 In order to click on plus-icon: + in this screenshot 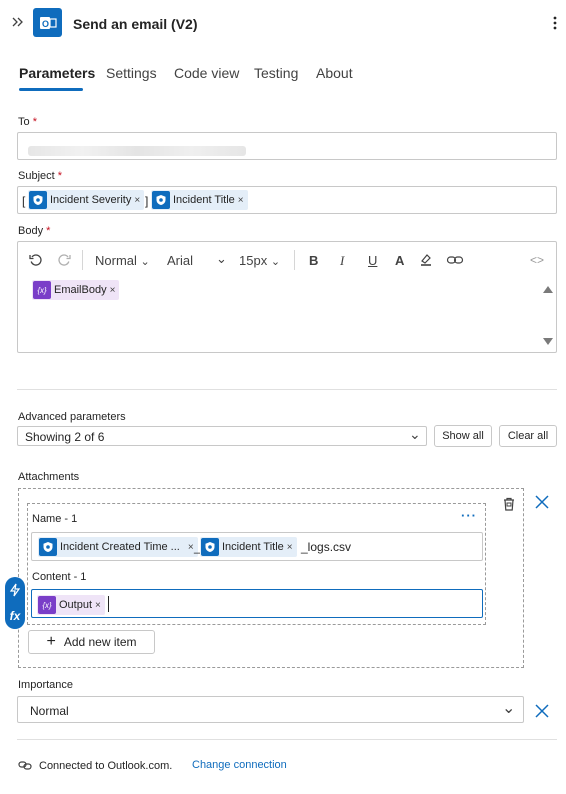, I will do `click(51, 641)`.